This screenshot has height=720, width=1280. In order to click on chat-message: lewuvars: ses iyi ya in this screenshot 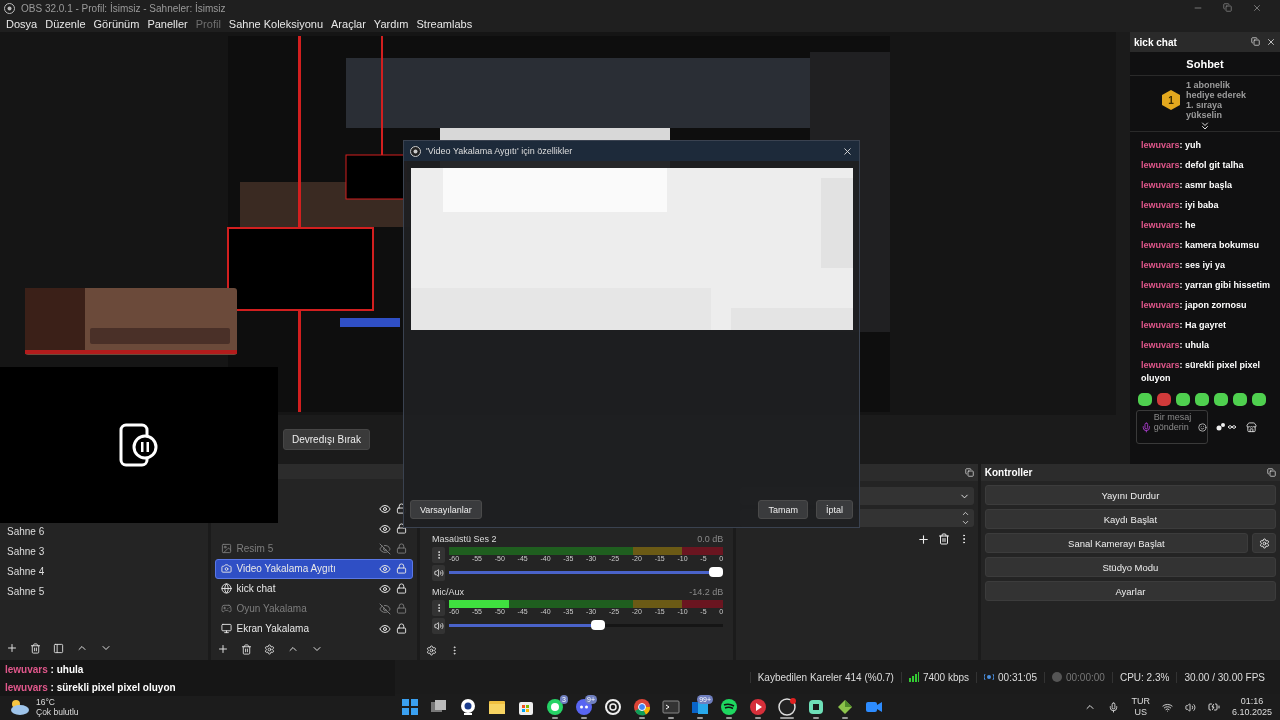, I will do `click(1184, 265)`.